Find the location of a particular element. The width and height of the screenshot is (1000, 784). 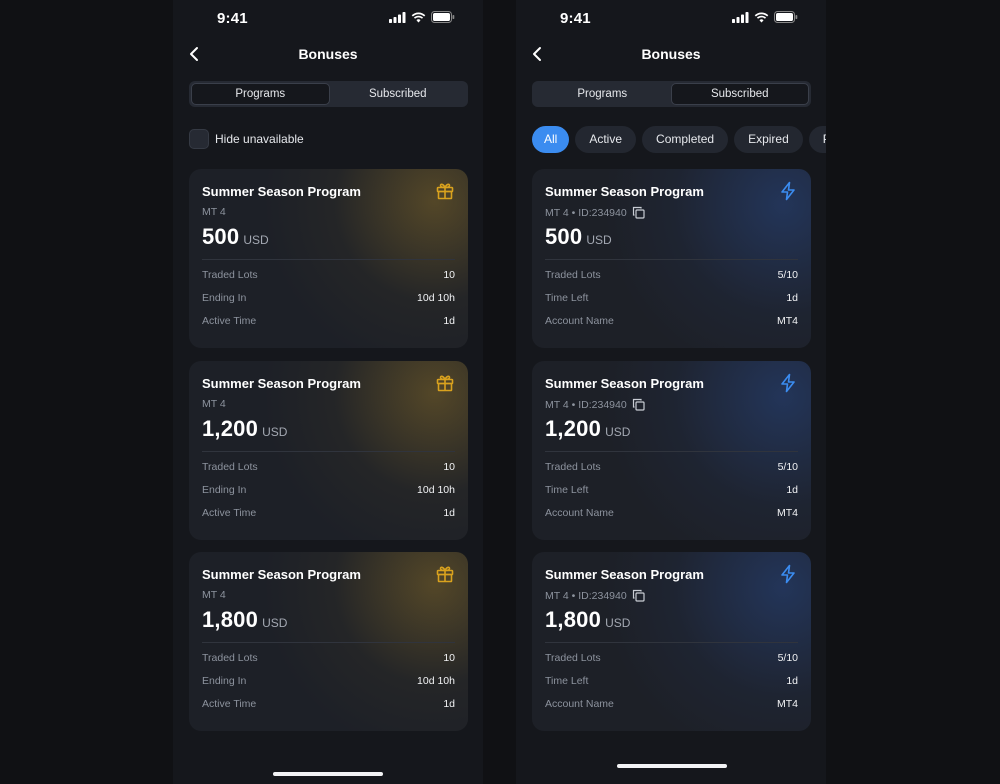

hide-unavailable-row: Hide unavailable is located at coordinates (246, 139).